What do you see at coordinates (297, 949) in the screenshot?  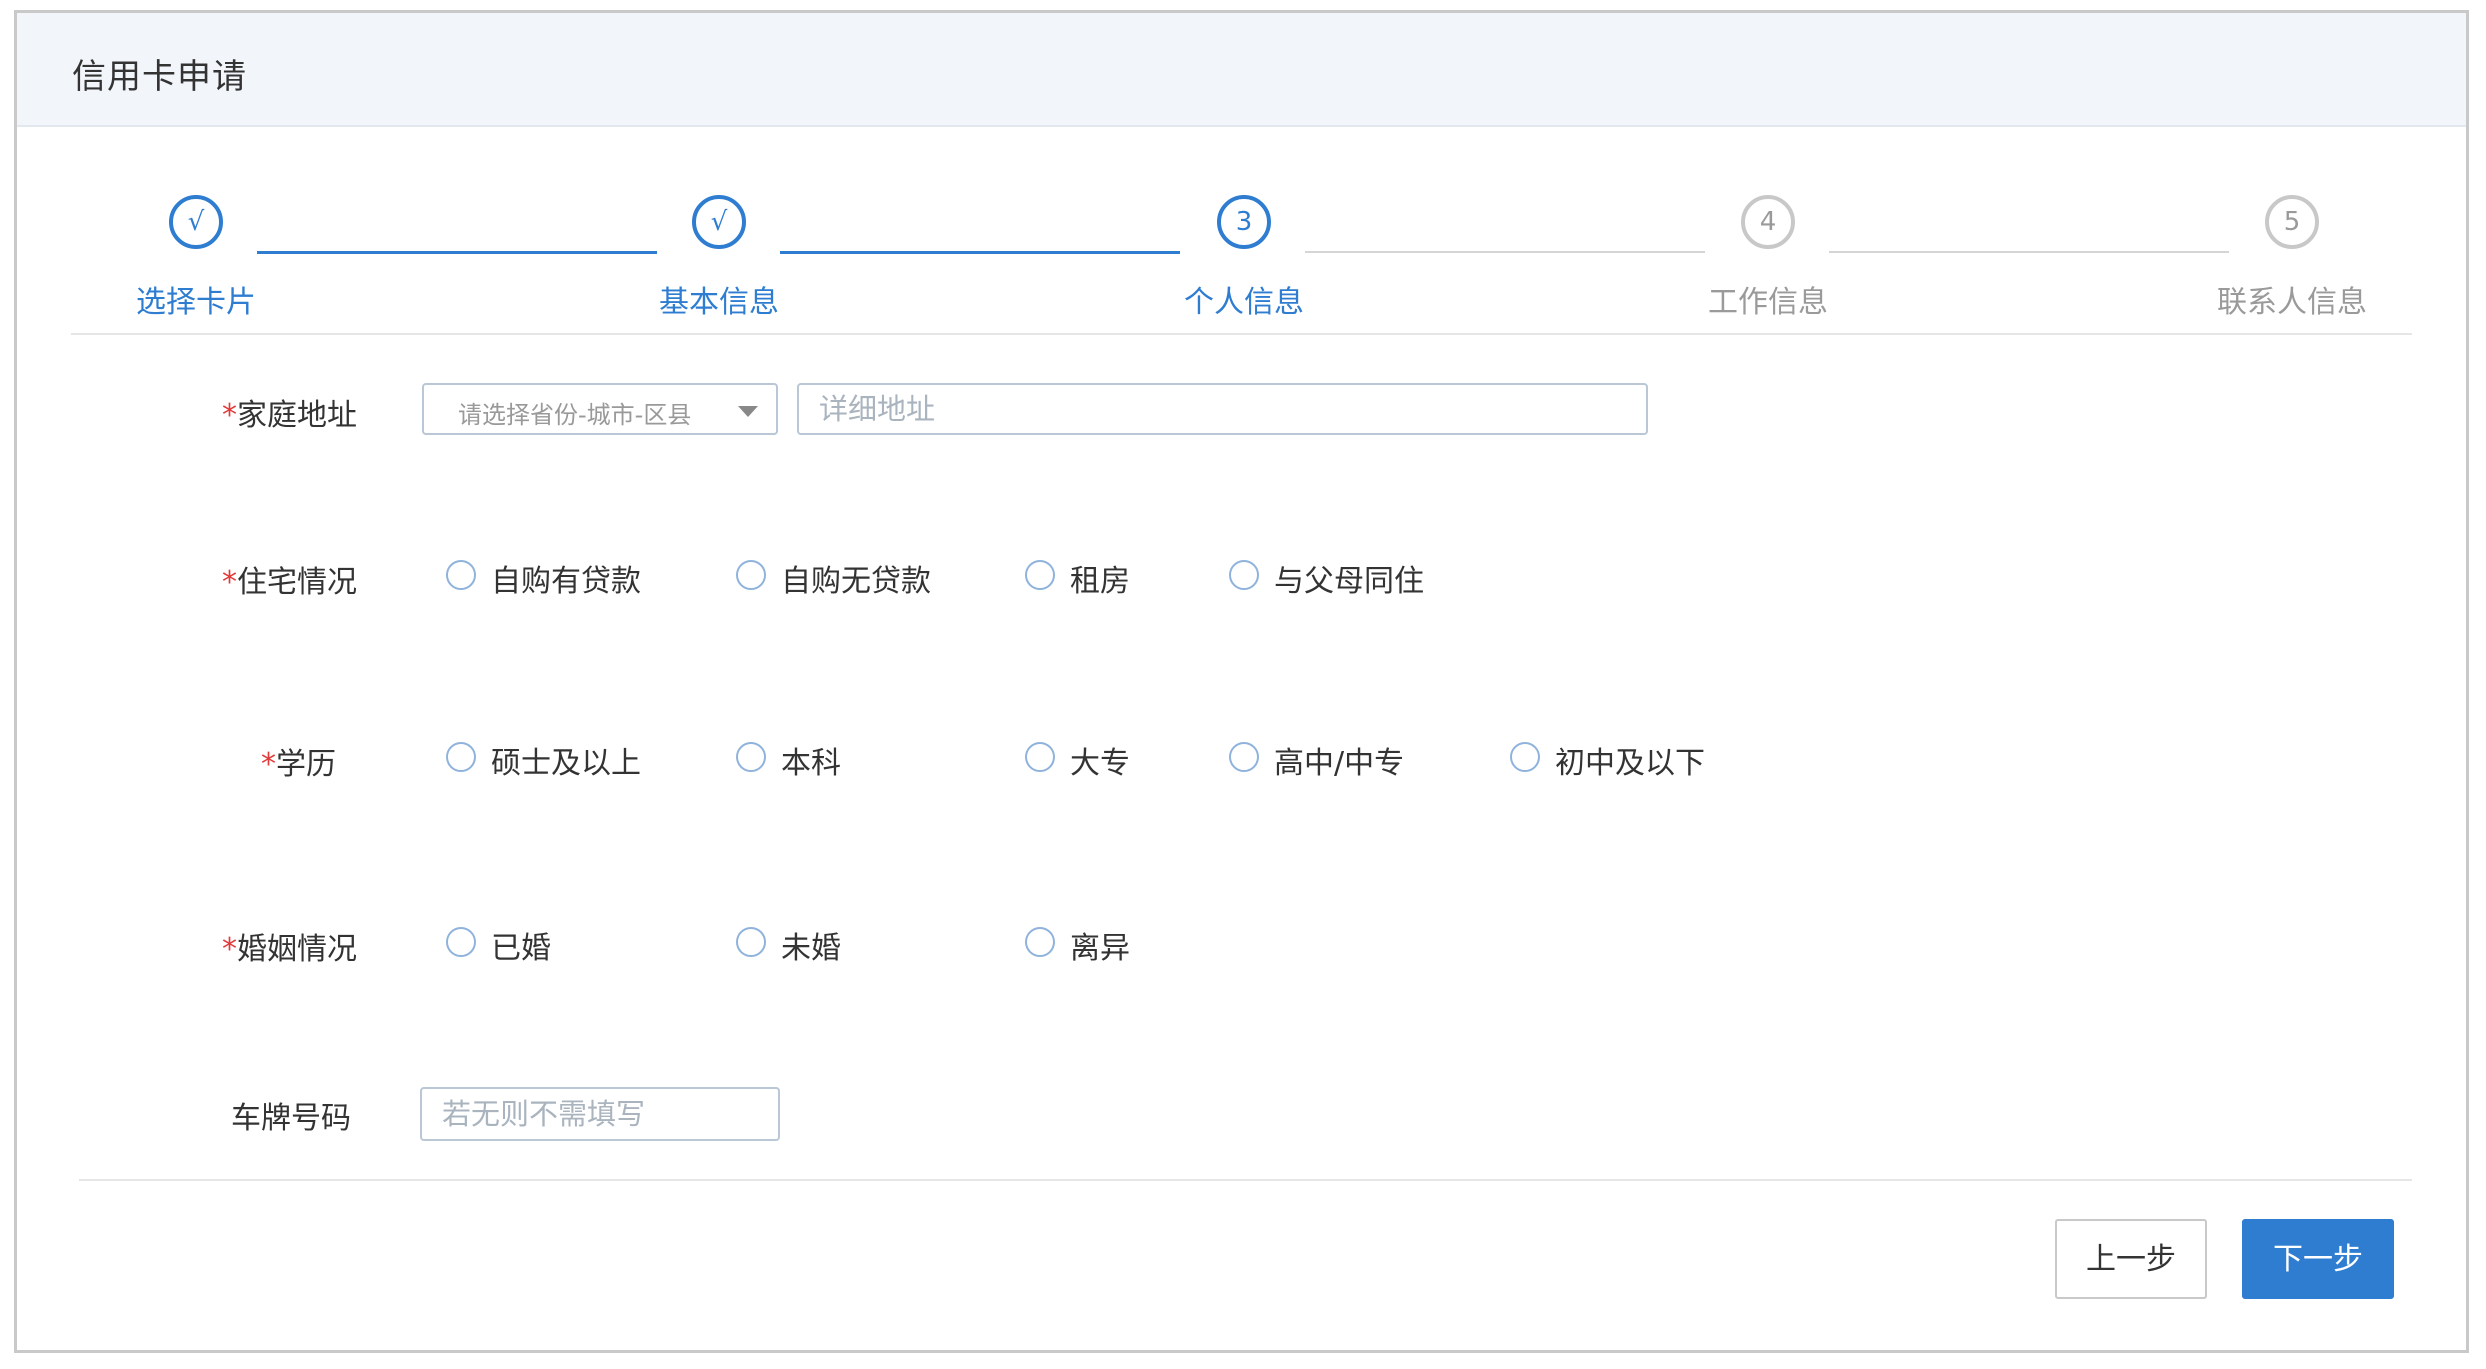 I see `marriage-label-text: 婚姻情况` at bounding box center [297, 949].